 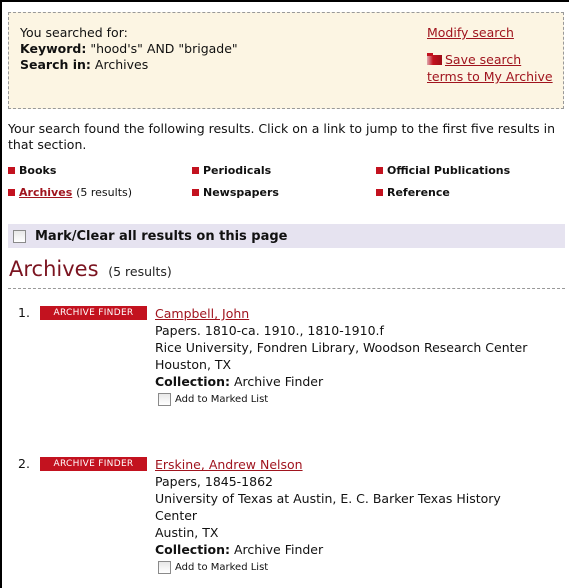 What do you see at coordinates (140, 271) in the screenshot?
I see `section-count: (5 results)` at bounding box center [140, 271].